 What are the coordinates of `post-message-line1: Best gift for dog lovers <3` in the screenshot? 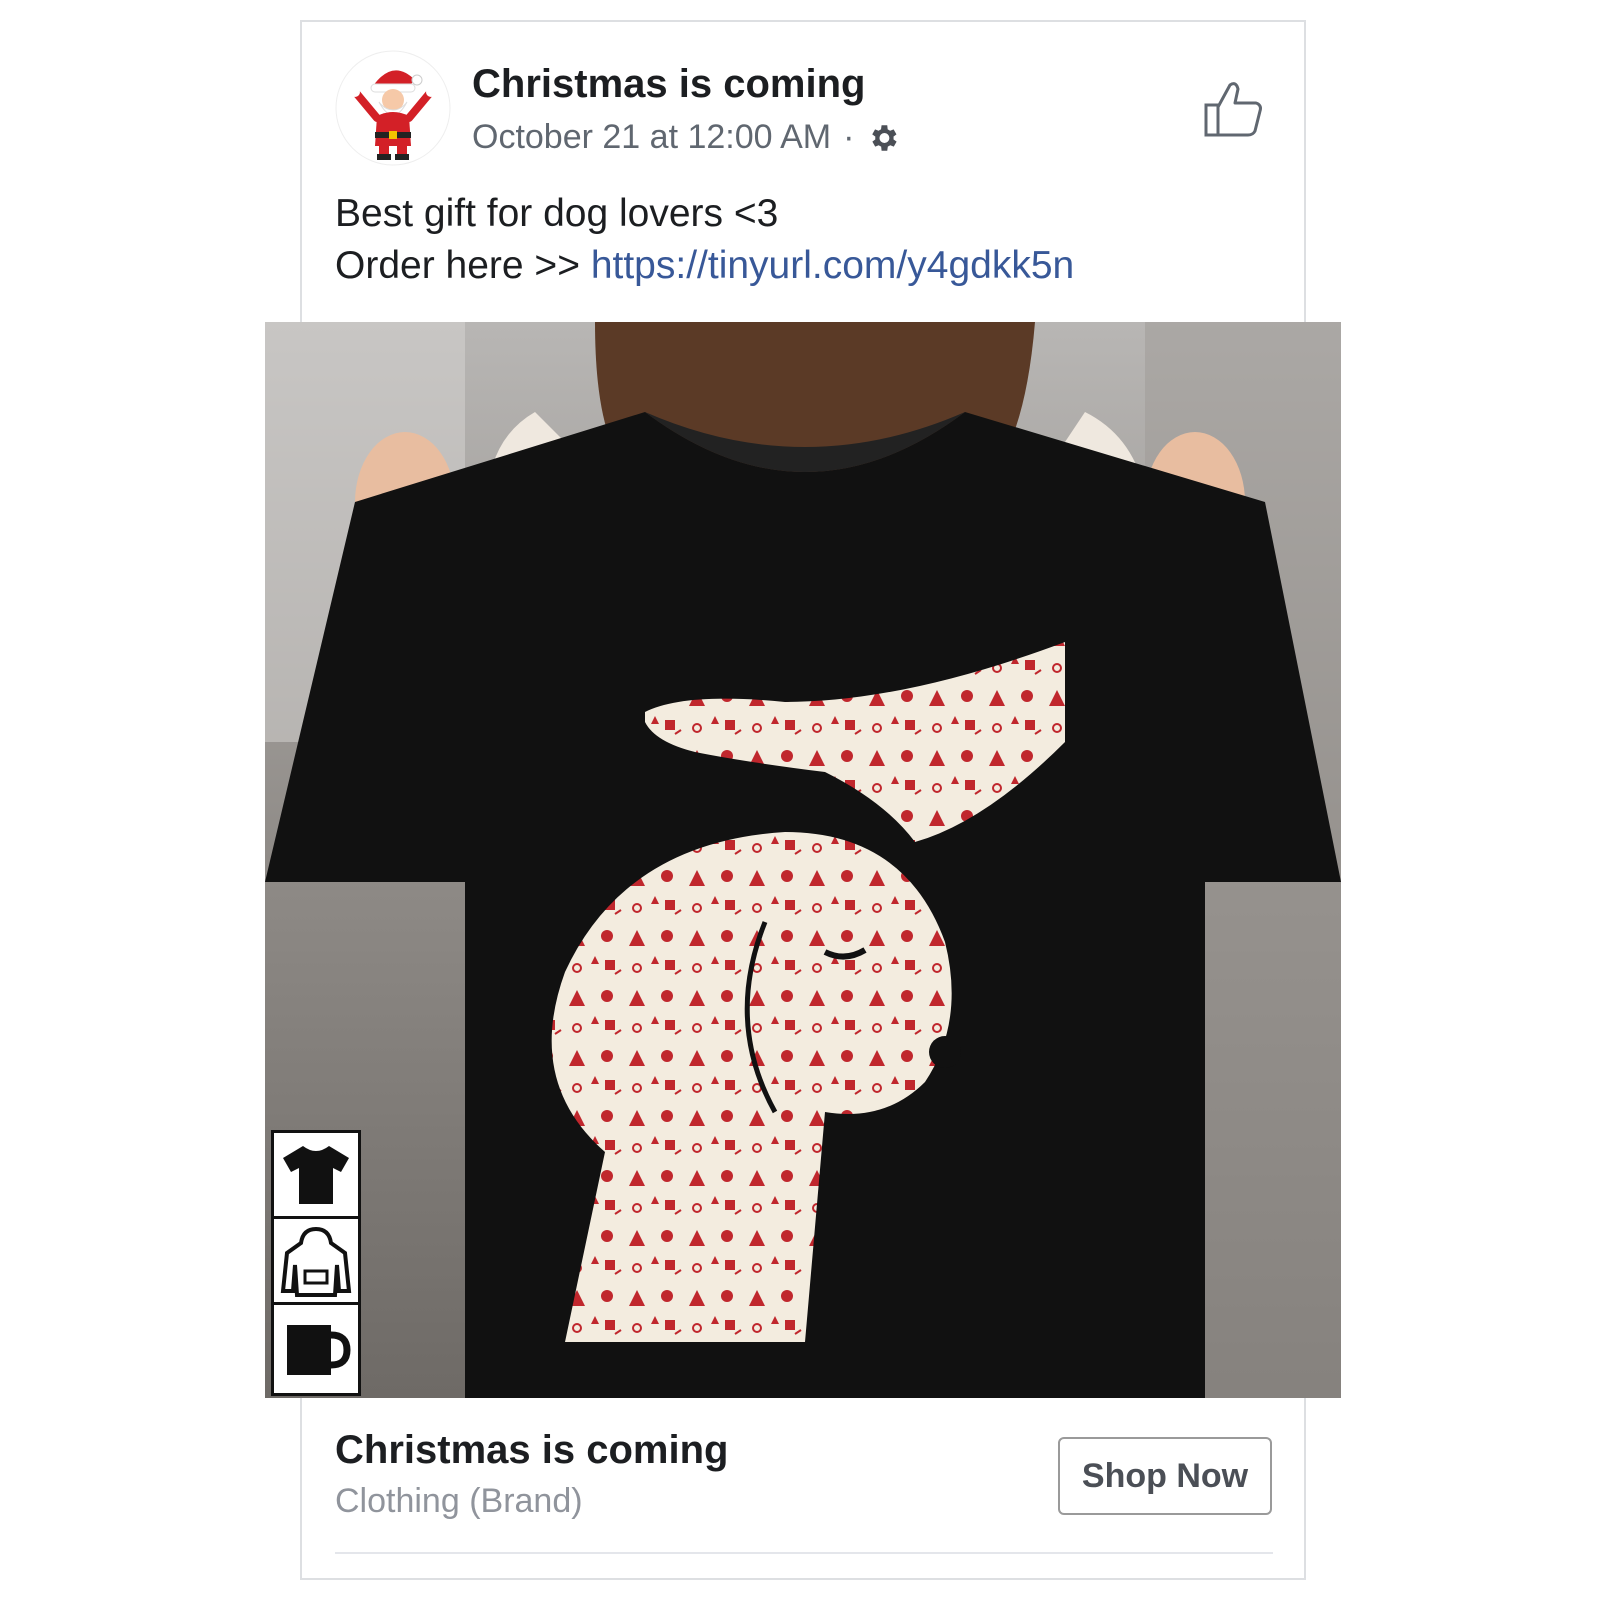 It's located at (557, 213).